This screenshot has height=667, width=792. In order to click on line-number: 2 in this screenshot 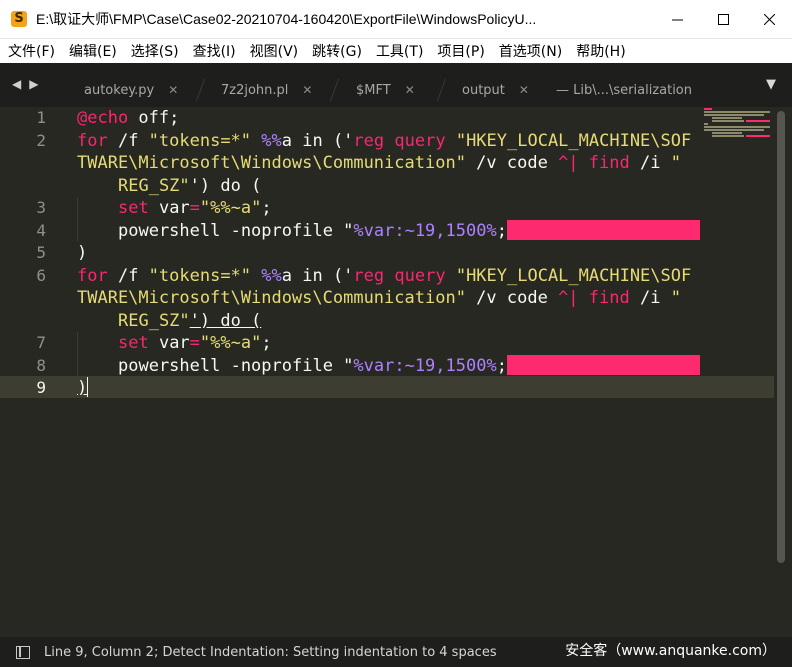, I will do `click(41, 140)`.